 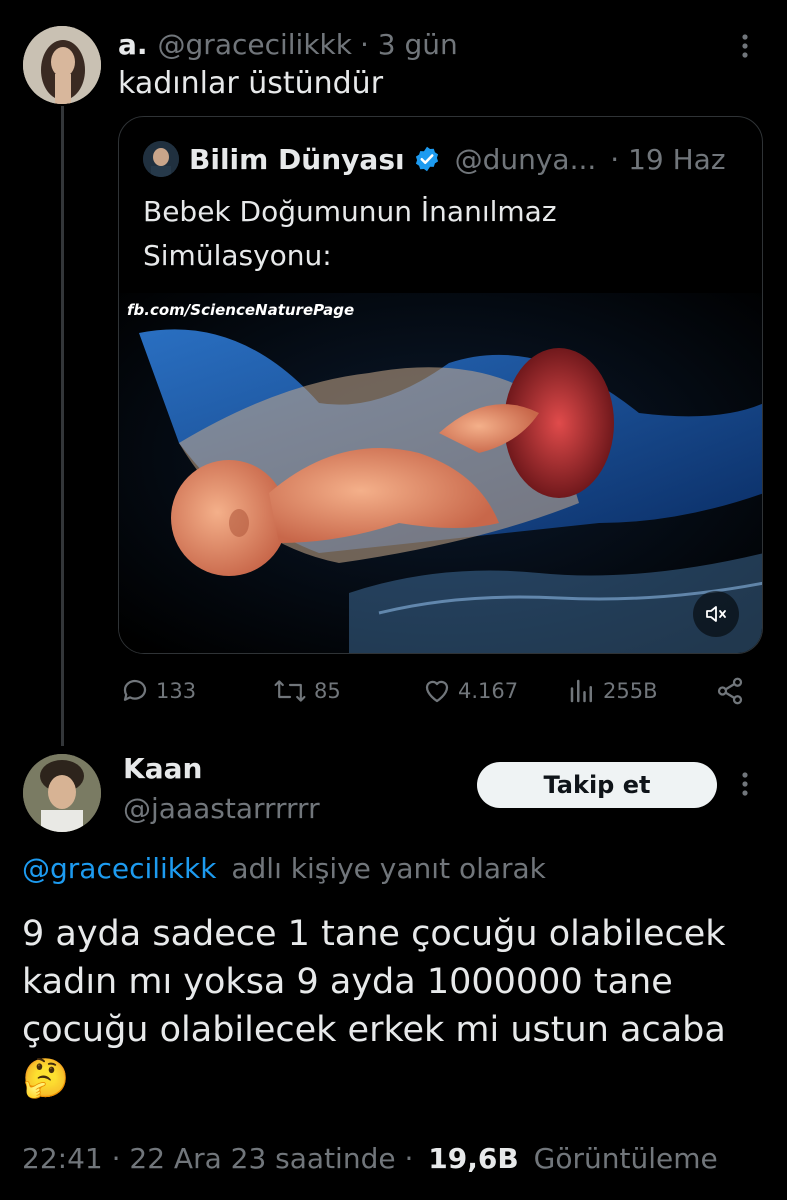 I want to click on view-count-label: Görüntüleme, so click(x=625, y=1158).